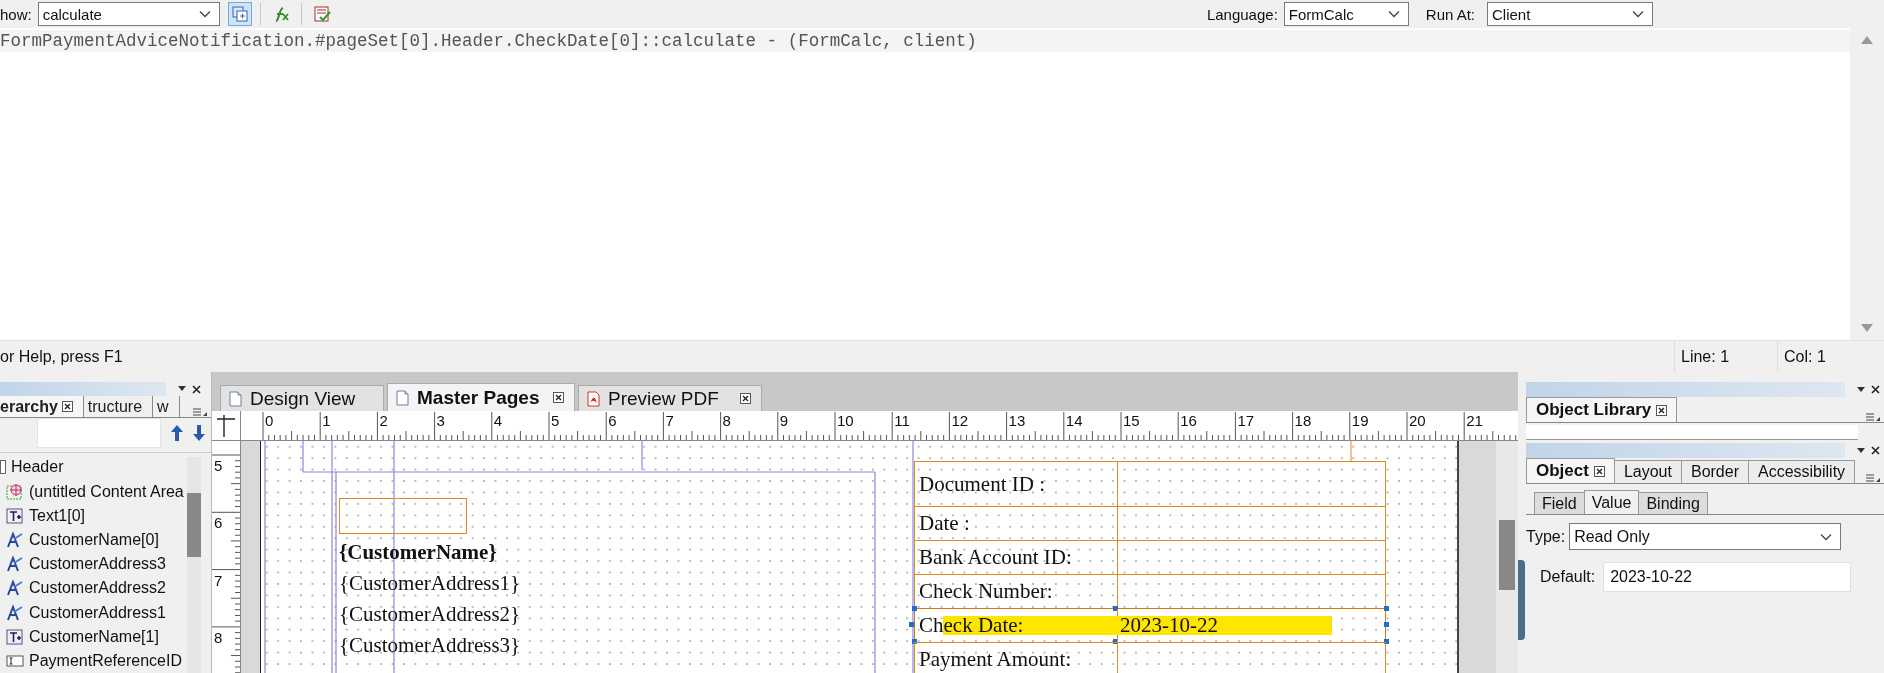  I want to click on arrow-up-icon, so click(177, 433).